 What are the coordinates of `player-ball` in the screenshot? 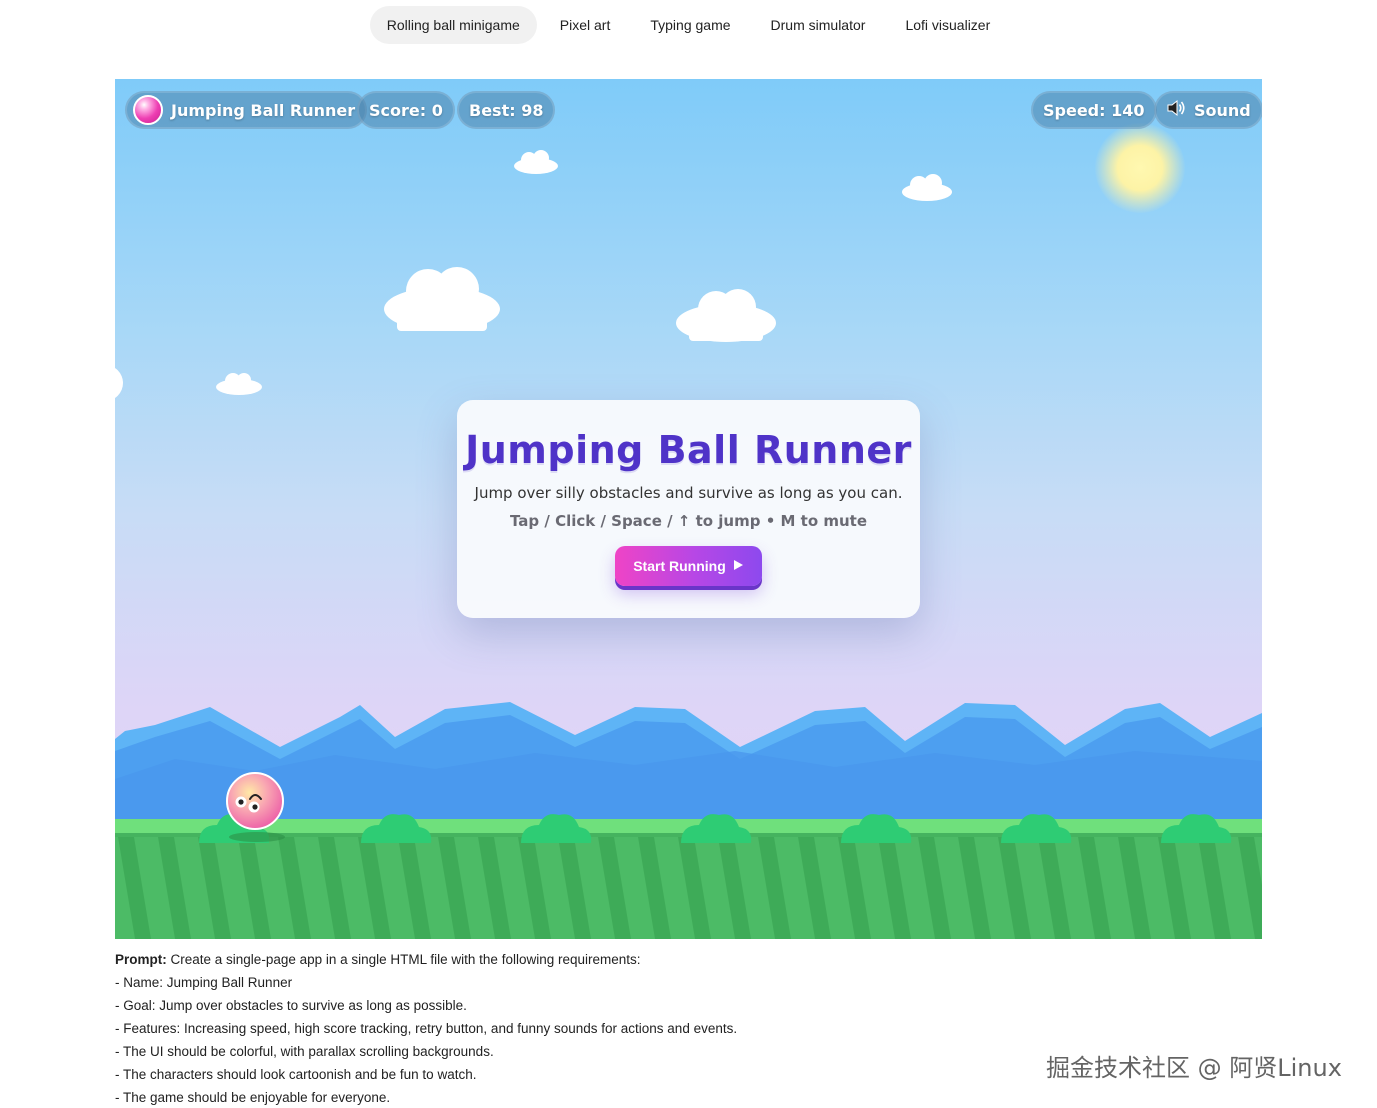 It's located at (255, 807).